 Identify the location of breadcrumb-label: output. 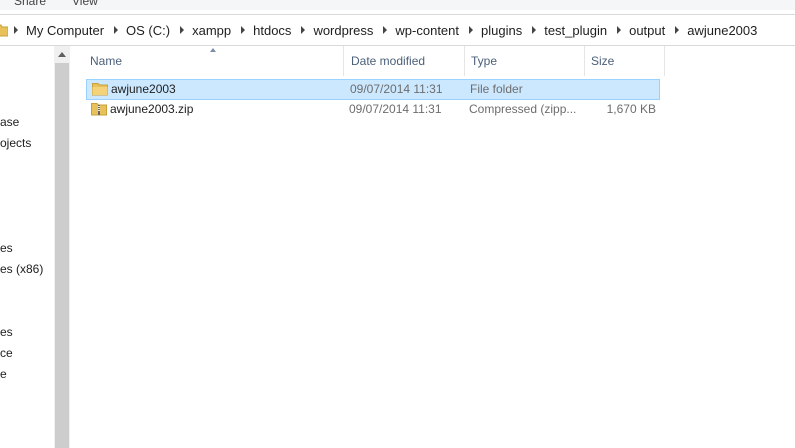
(647, 30).